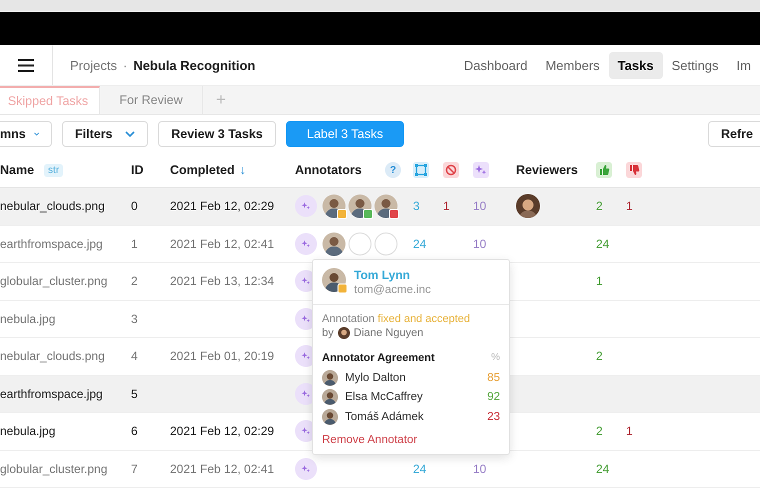 The width and height of the screenshot is (760, 490). Describe the element at coordinates (493, 397) in the screenshot. I see `agreement-score: 92` at that location.